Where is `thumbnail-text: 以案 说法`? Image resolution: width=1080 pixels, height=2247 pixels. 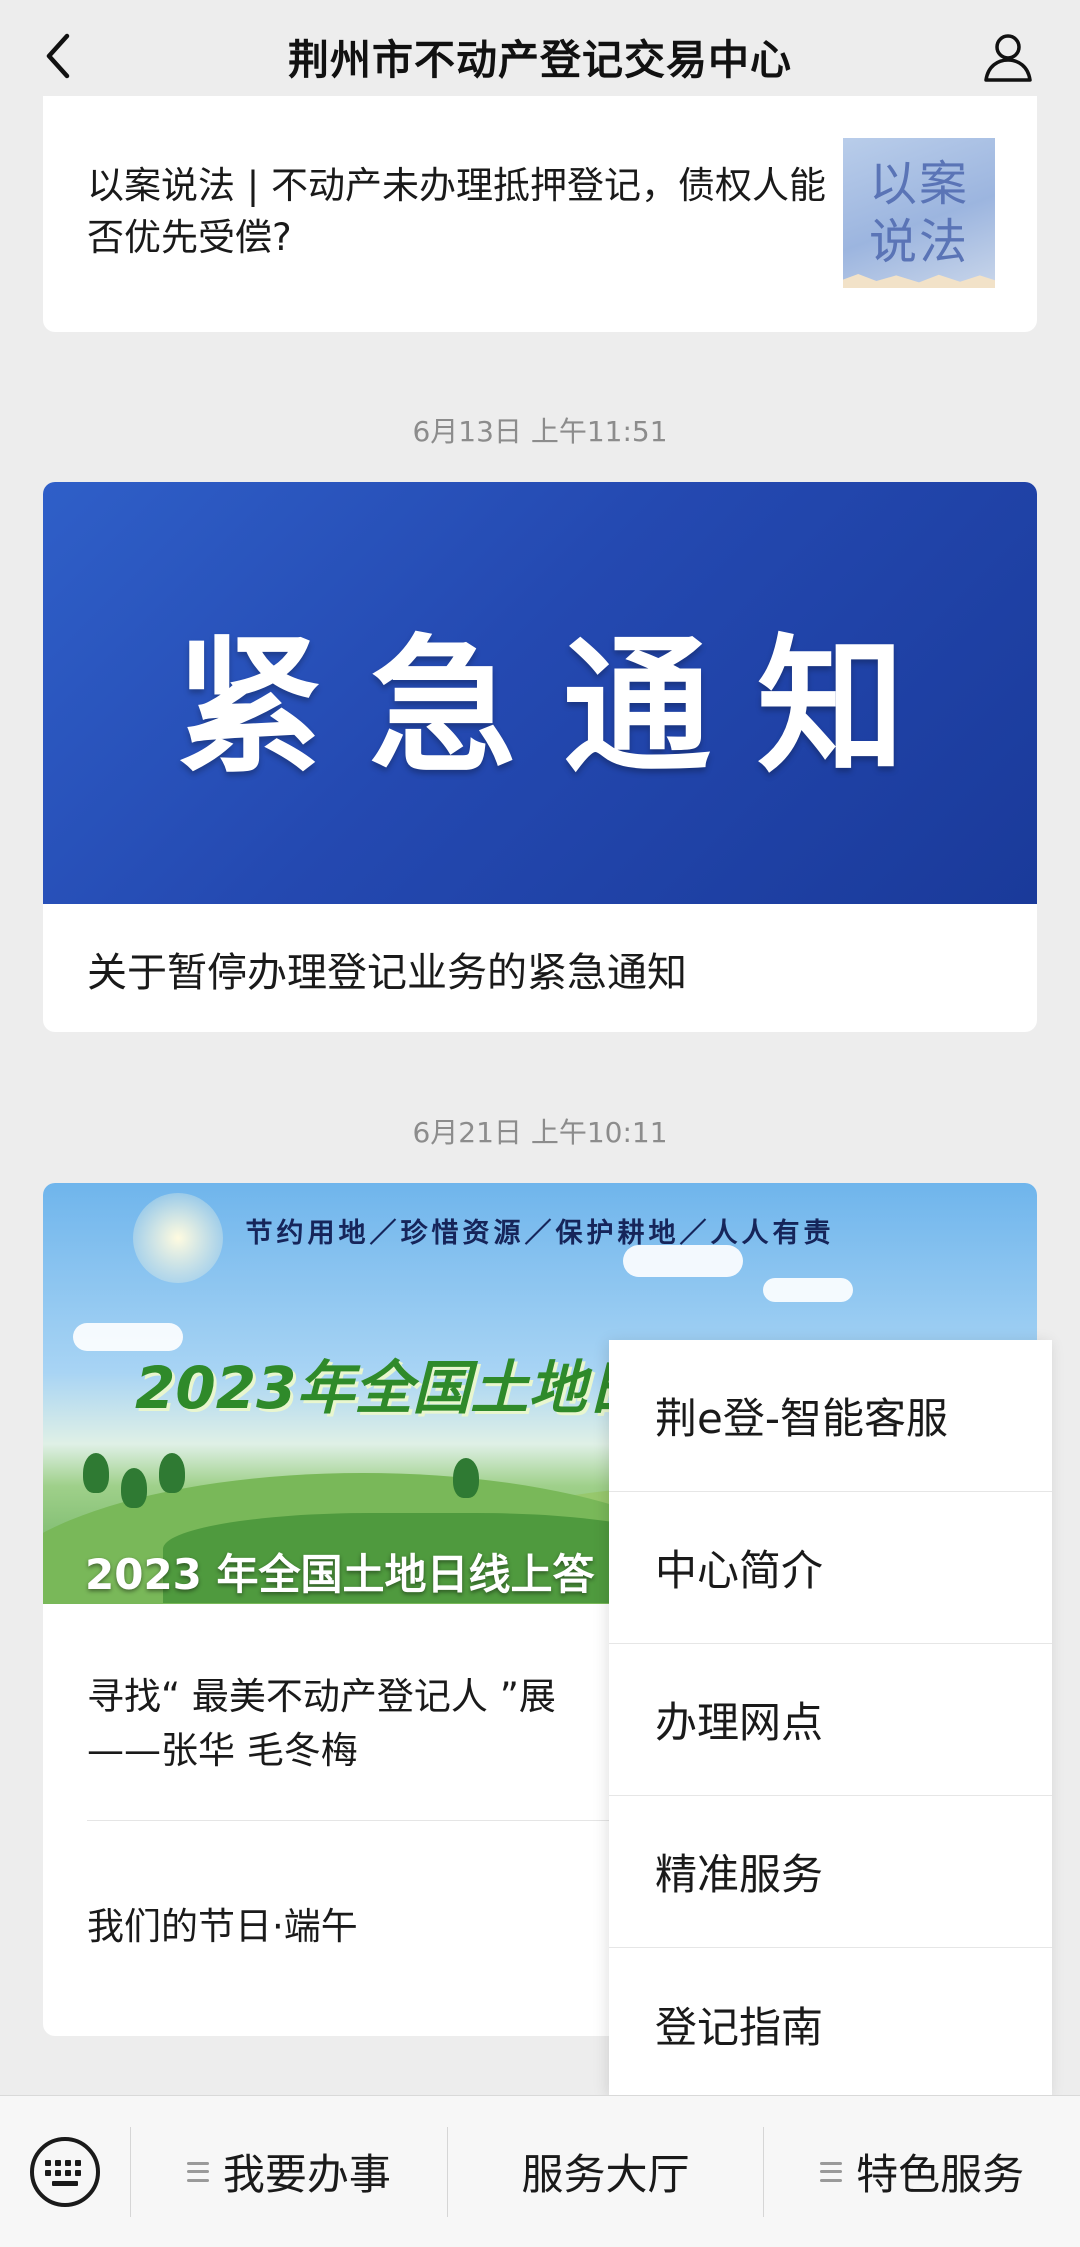
thumbnail-text: 以案 说法 is located at coordinates (918, 213).